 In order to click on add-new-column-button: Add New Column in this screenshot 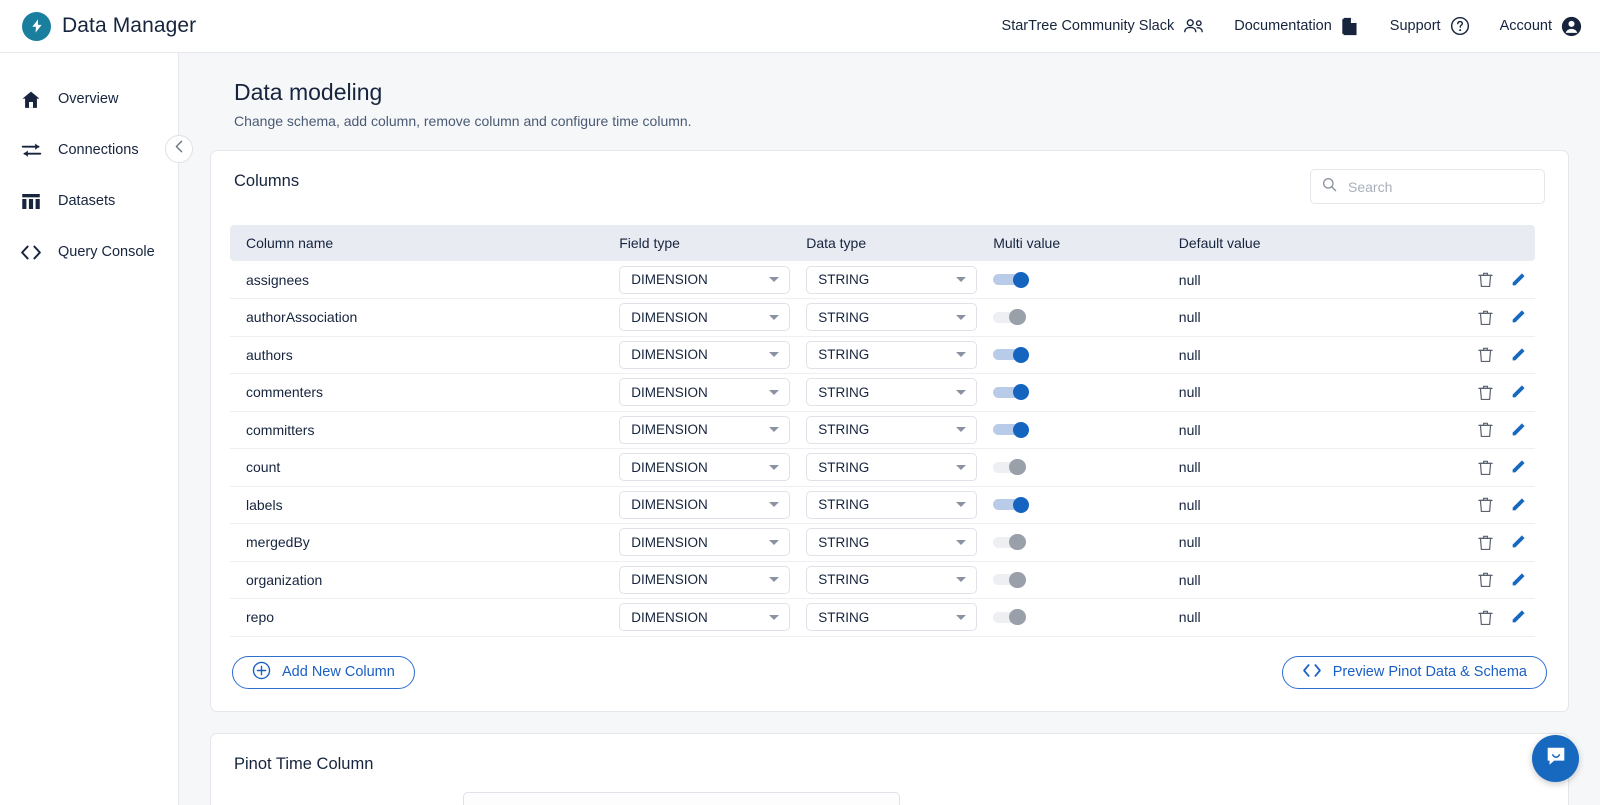, I will do `click(323, 672)`.